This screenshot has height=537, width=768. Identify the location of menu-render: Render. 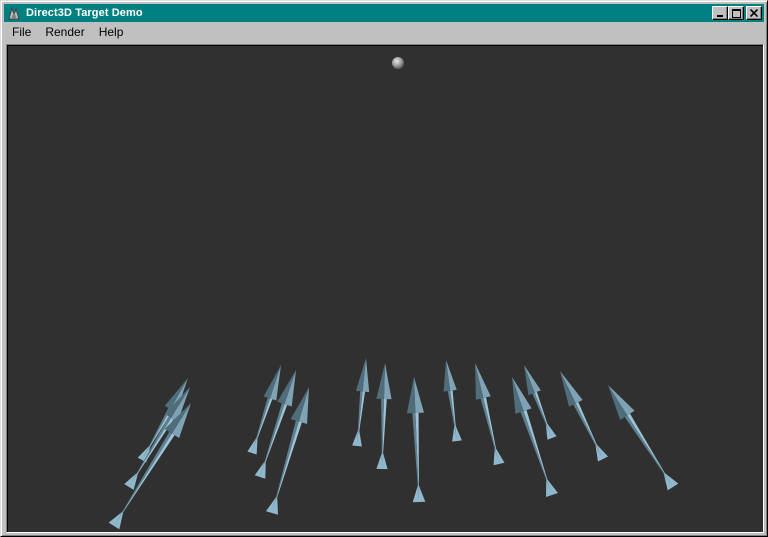
(64, 32).